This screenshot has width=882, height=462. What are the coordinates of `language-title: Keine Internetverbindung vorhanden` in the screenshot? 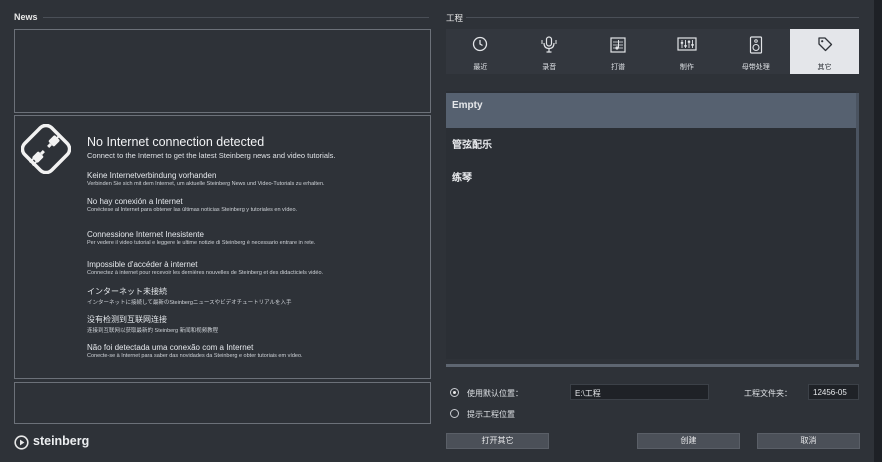 It's located at (152, 175).